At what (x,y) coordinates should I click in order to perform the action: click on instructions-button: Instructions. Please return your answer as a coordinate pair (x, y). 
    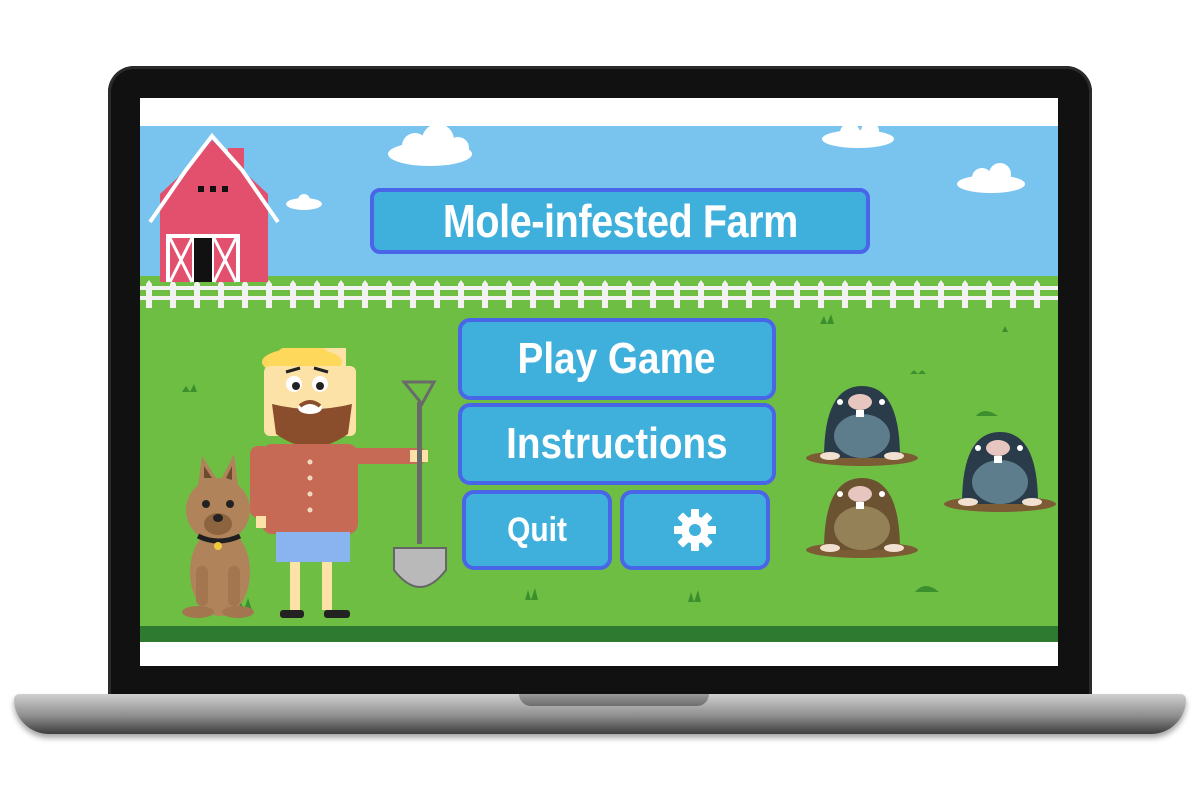
    Looking at the image, I should click on (617, 444).